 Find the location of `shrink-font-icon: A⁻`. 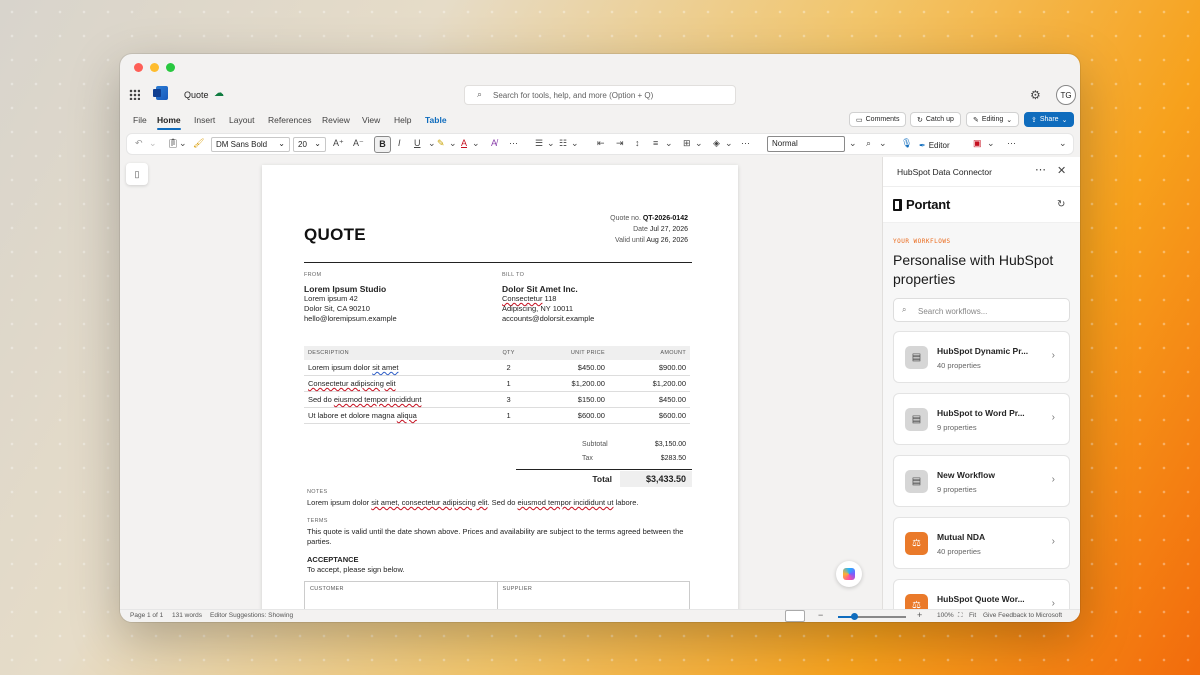

shrink-font-icon: A⁻ is located at coordinates (358, 143).